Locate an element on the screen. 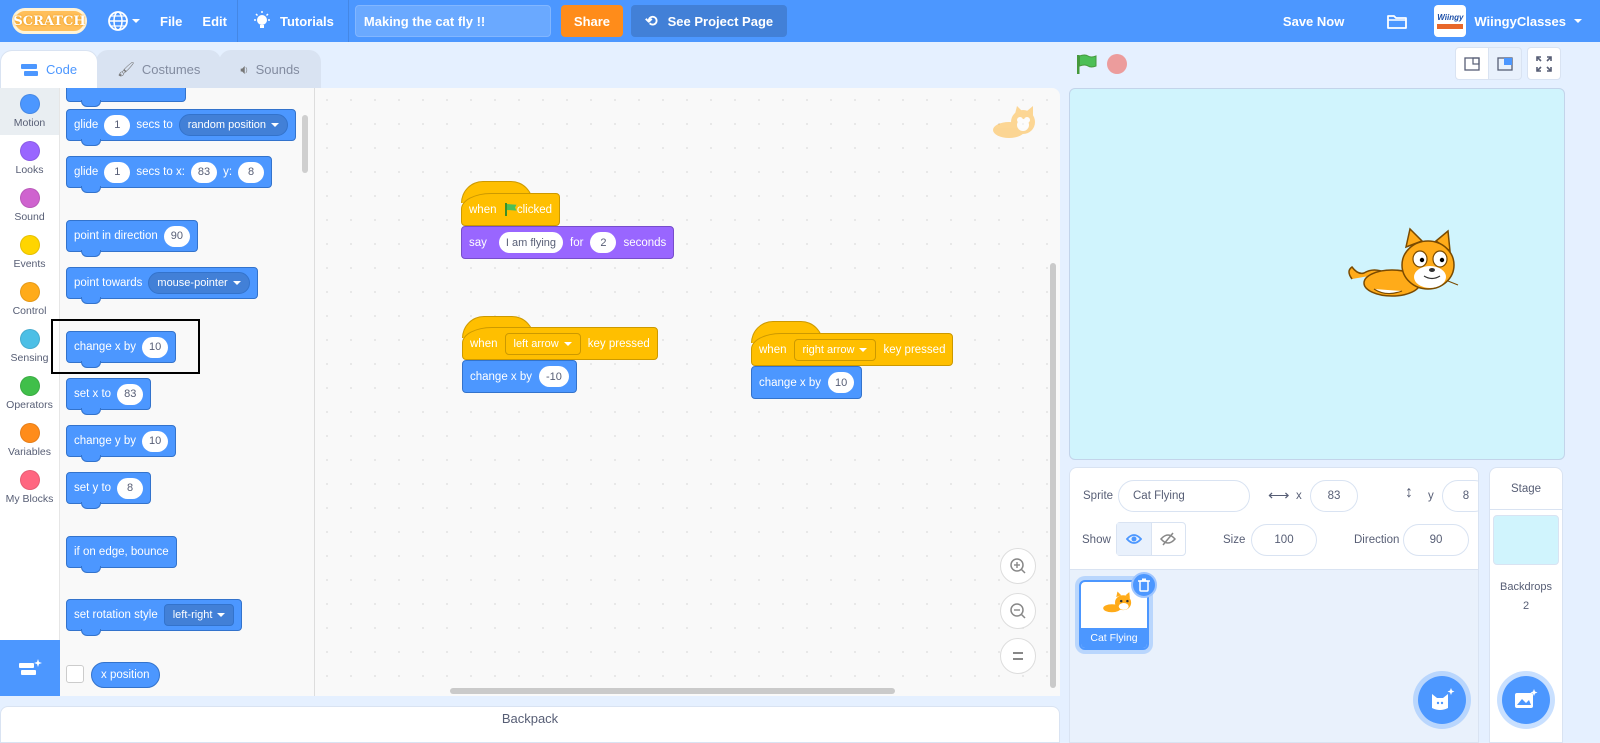 The image size is (1600, 743). stage-selector: Stage Backdrops 2 is located at coordinates (1526, 605).